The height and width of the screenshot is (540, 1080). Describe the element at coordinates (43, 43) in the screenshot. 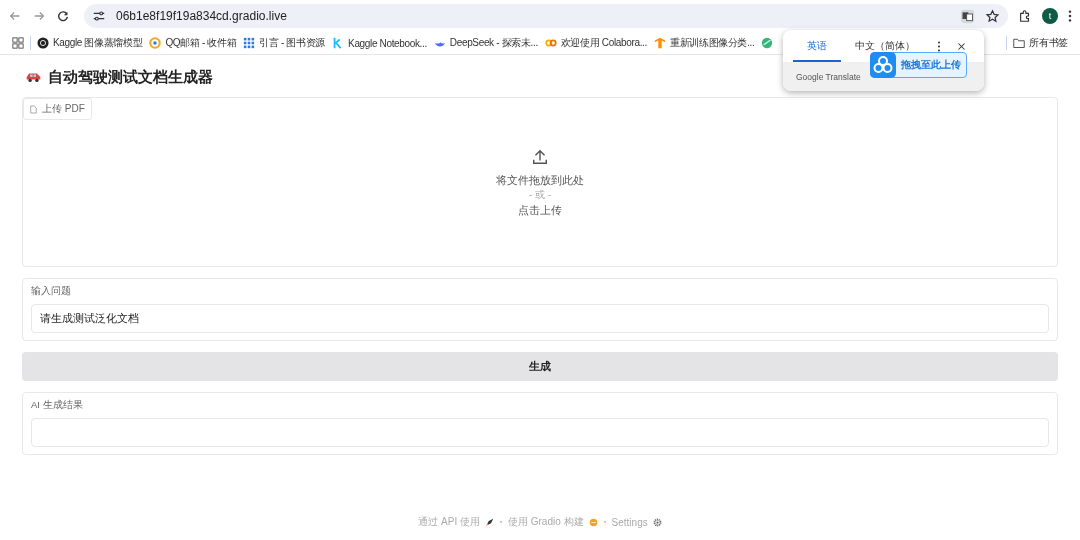

I see `circle-logo-icon` at that location.